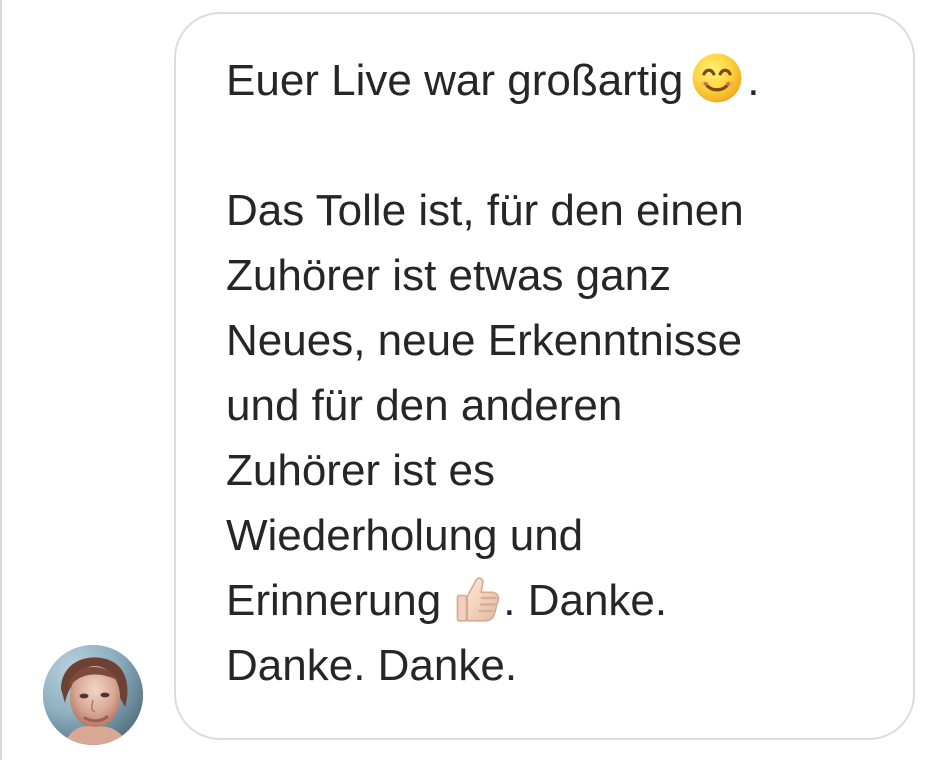 This screenshot has width=934, height=760. What do you see at coordinates (585, 600) in the screenshot?
I see `message-line-9-suffix: . Danke.` at bounding box center [585, 600].